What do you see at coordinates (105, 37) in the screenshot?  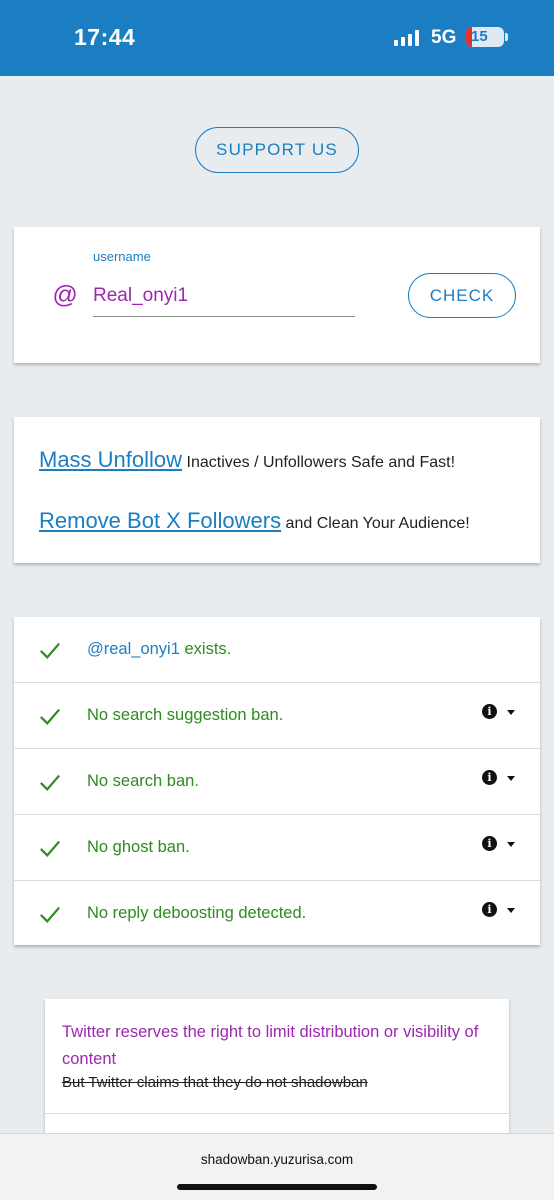 I see `status-time: 17:44` at bounding box center [105, 37].